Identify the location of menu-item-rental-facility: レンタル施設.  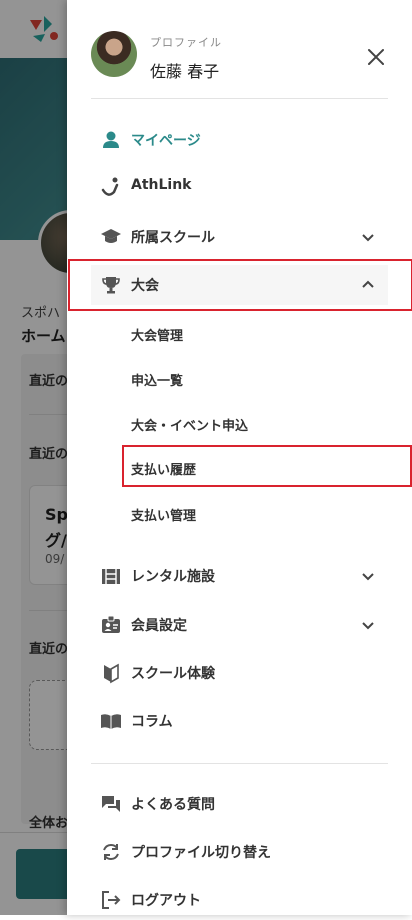
(239, 576).